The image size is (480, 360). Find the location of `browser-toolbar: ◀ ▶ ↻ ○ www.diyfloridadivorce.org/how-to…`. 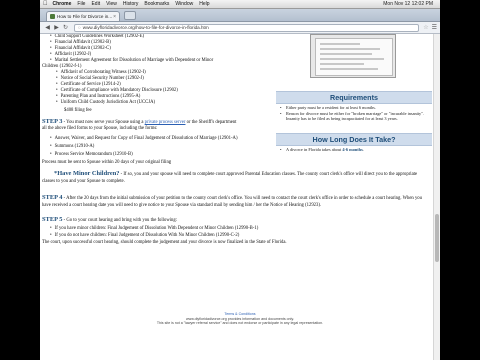

browser-toolbar: ◀ ▶ ↻ ○ www.diyfloridadivorce.org/how-to… is located at coordinates (240, 28).